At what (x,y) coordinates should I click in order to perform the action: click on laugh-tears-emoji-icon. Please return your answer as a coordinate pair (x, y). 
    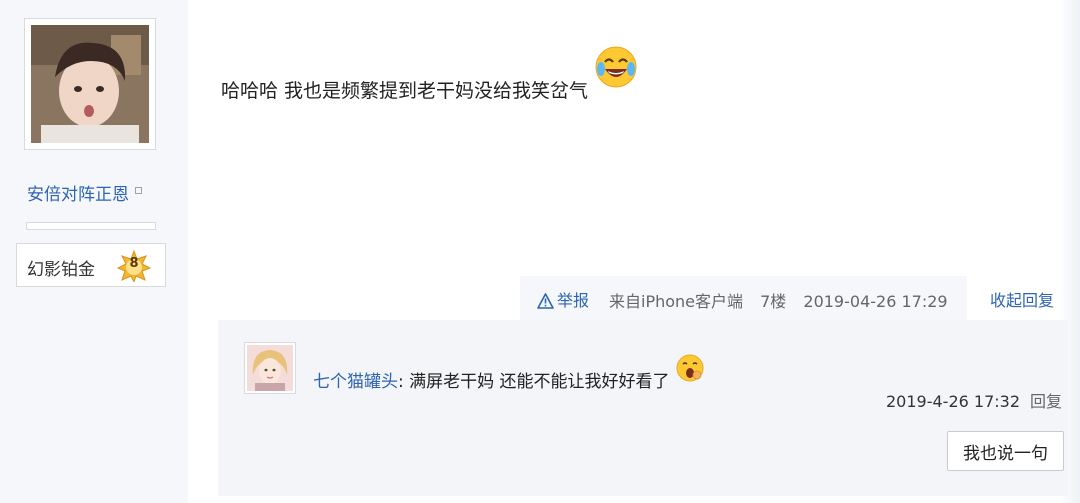
    Looking at the image, I should click on (616, 67).